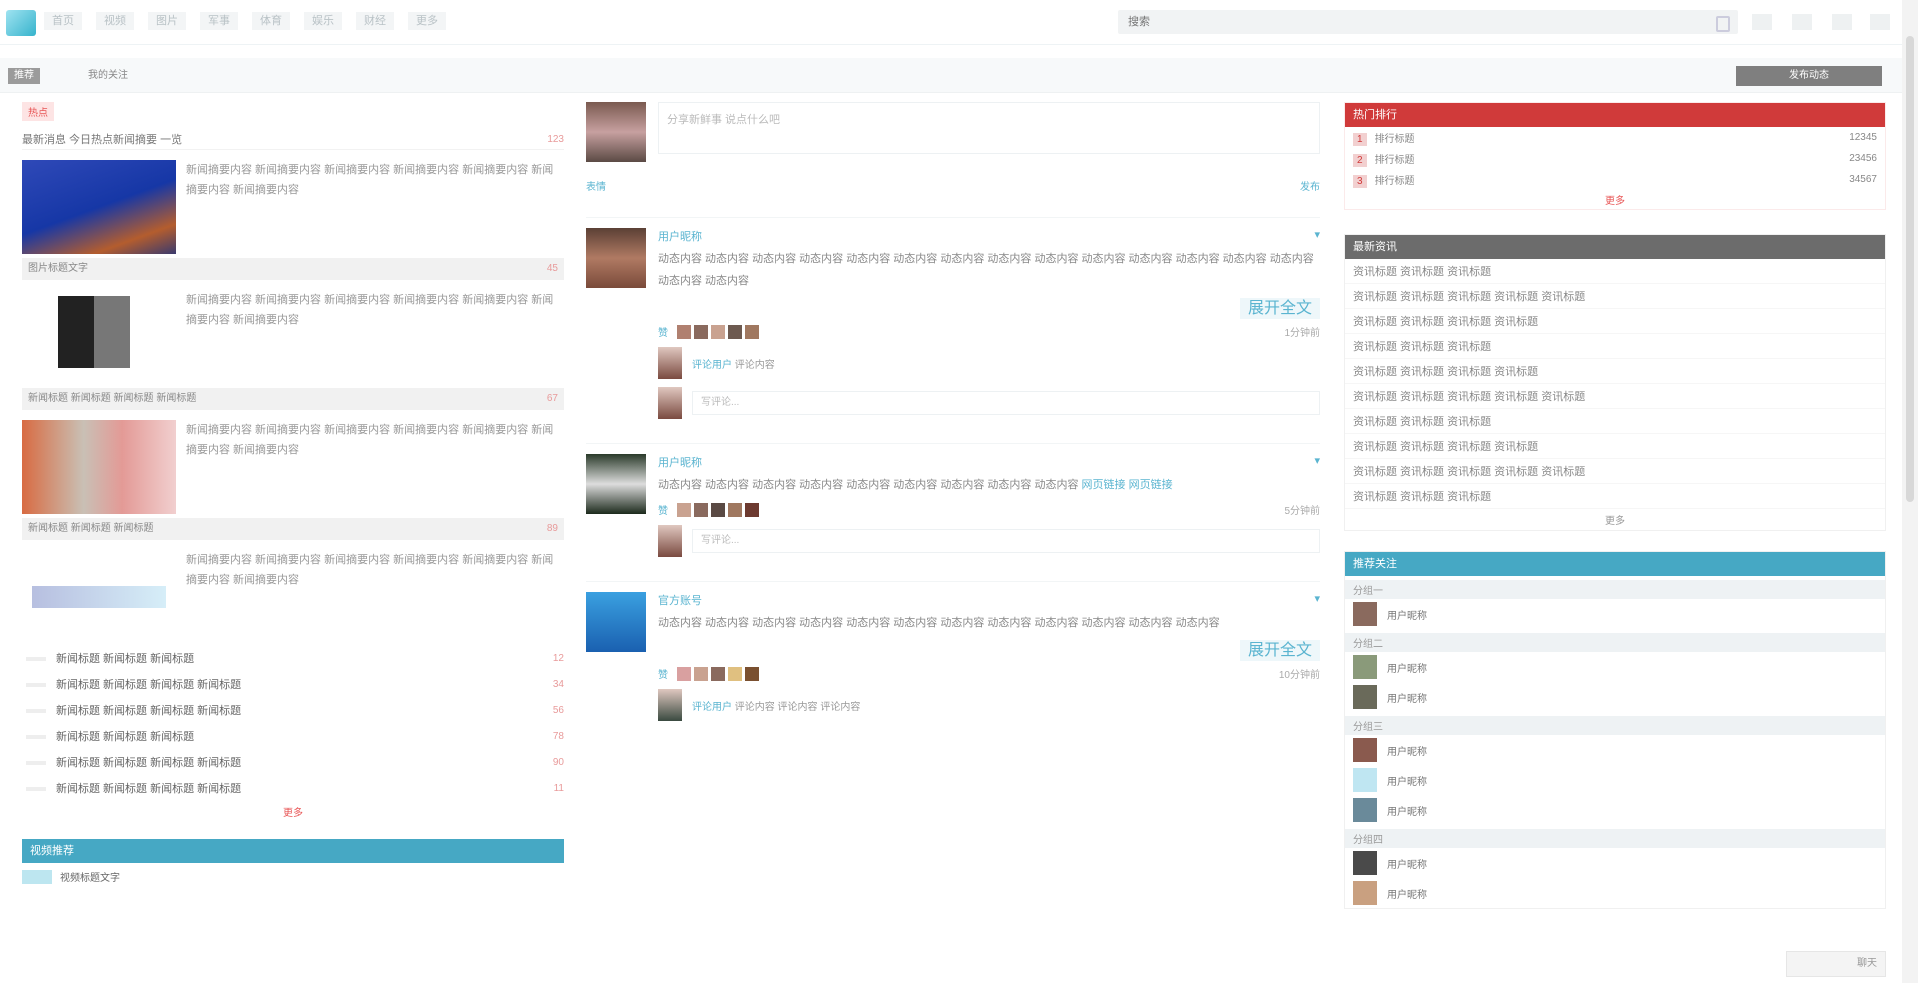 This screenshot has width=1918, height=983. I want to click on comment-author: 评论用户, so click(712, 365).